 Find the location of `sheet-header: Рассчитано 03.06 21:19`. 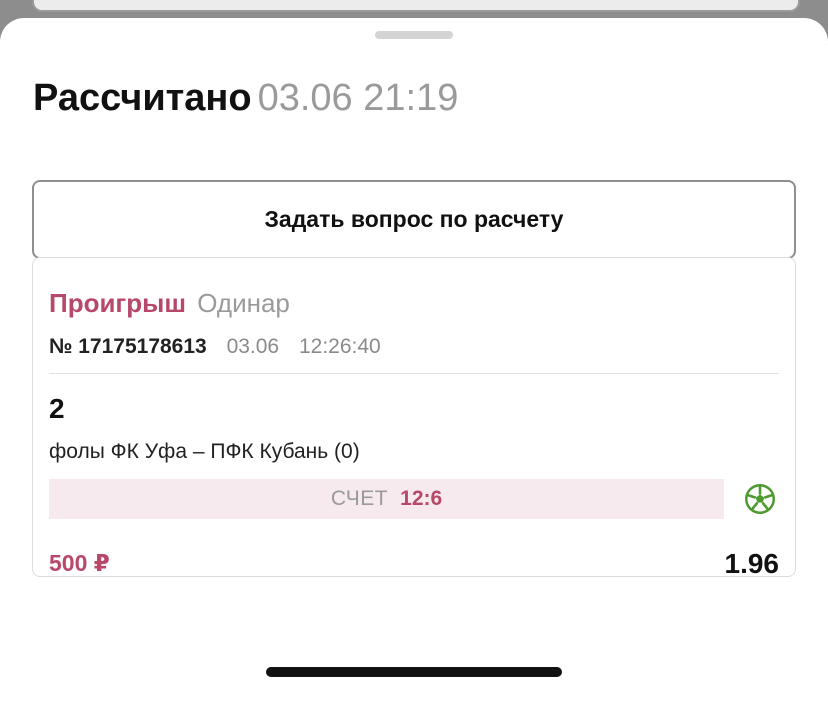

sheet-header: Рассчитано 03.06 21:19 is located at coordinates (245, 98).